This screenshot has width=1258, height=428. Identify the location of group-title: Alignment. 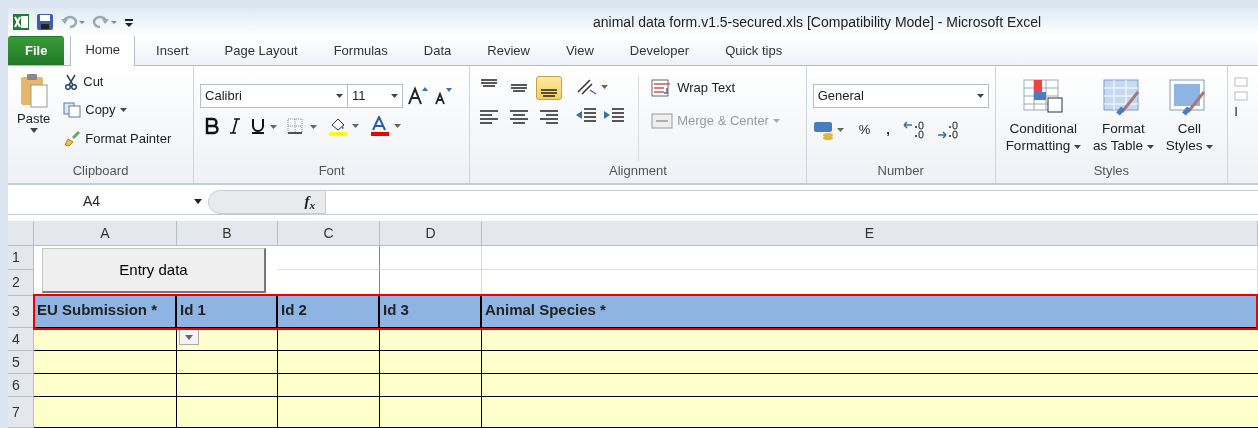
(638, 171).